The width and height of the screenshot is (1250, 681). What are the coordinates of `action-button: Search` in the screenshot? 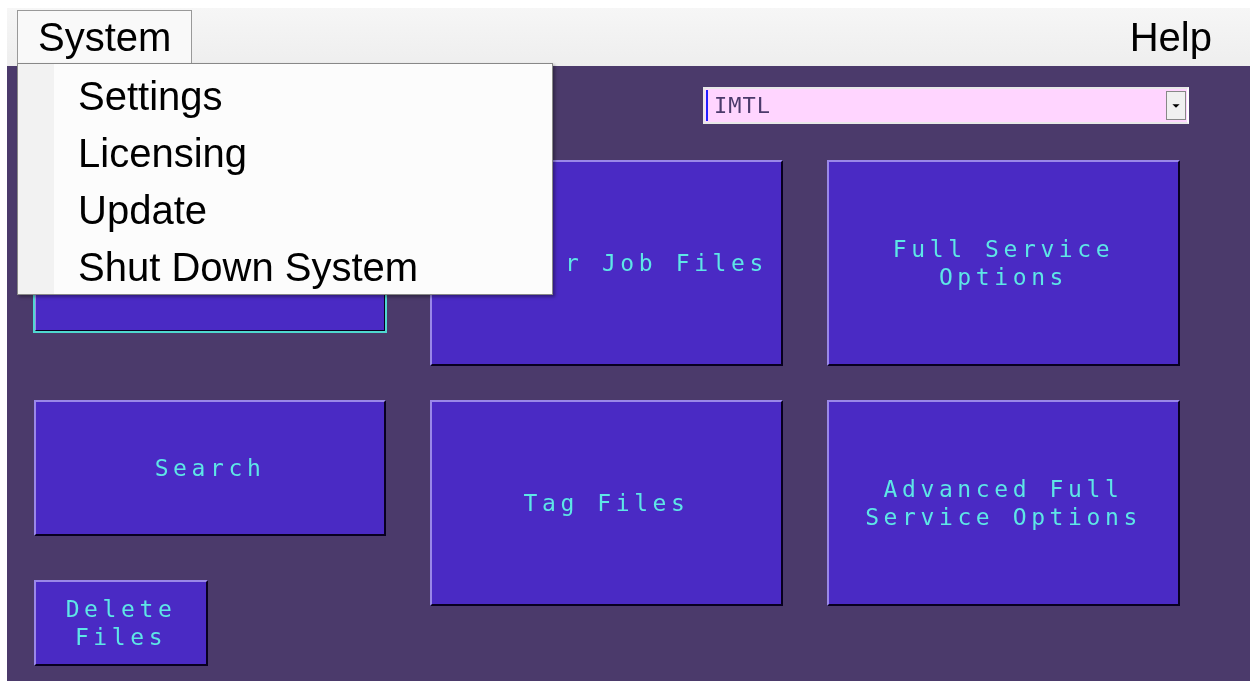 It's located at (210, 468).